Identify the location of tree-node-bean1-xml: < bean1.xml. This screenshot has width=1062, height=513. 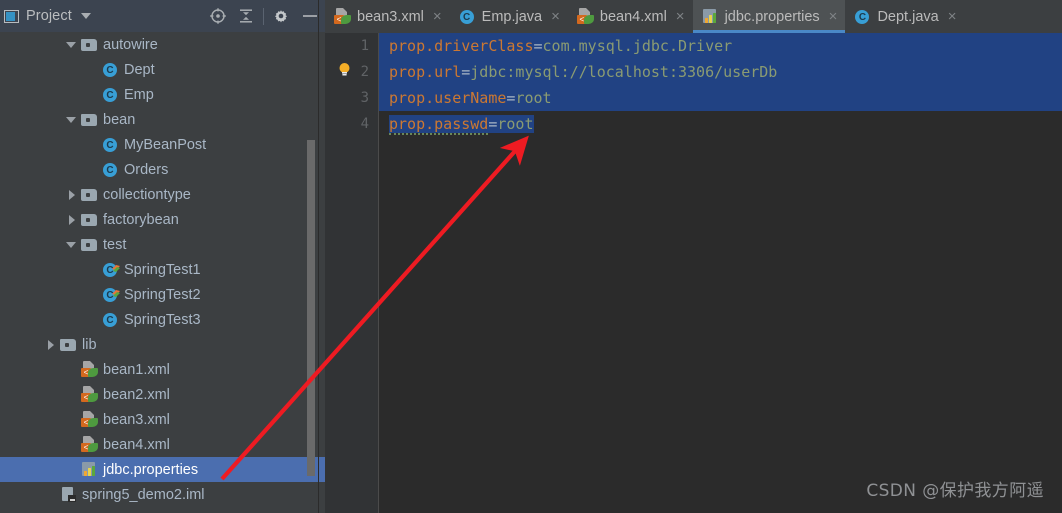
(162, 369).